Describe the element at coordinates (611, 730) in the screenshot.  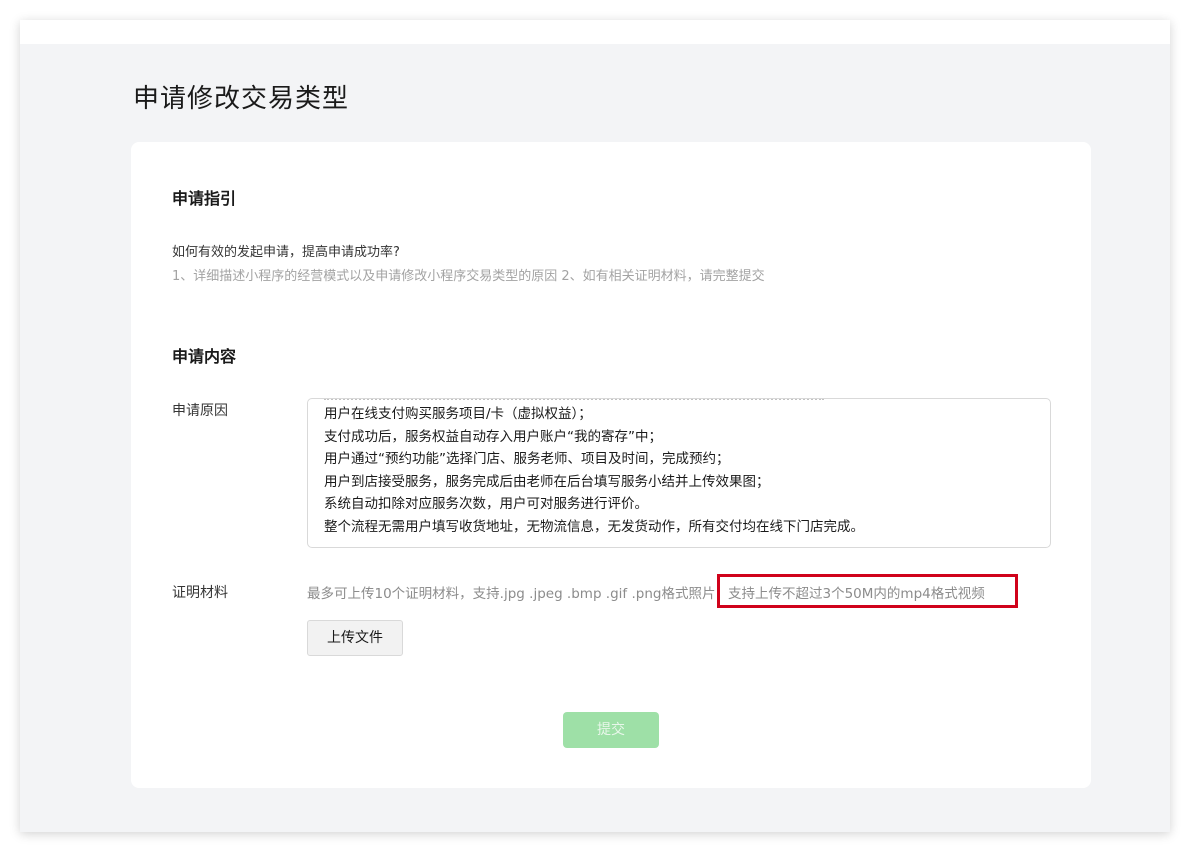
I see `submit-button: 提交` at that location.